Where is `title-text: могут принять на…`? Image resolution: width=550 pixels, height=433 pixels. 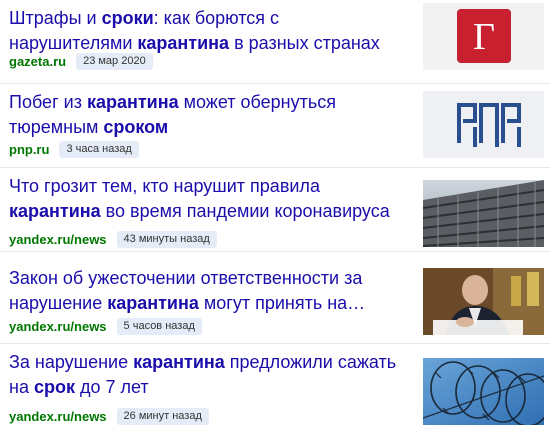
title-text: могут принять на… is located at coordinates (282, 303).